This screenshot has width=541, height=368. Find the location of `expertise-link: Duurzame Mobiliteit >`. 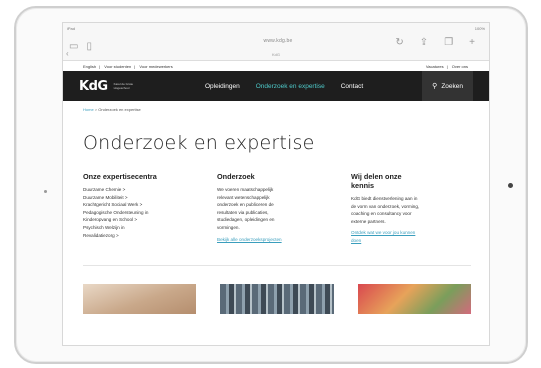

expertise-link: Duurzame Mobiliteit > is located at coordinates (143, 198).